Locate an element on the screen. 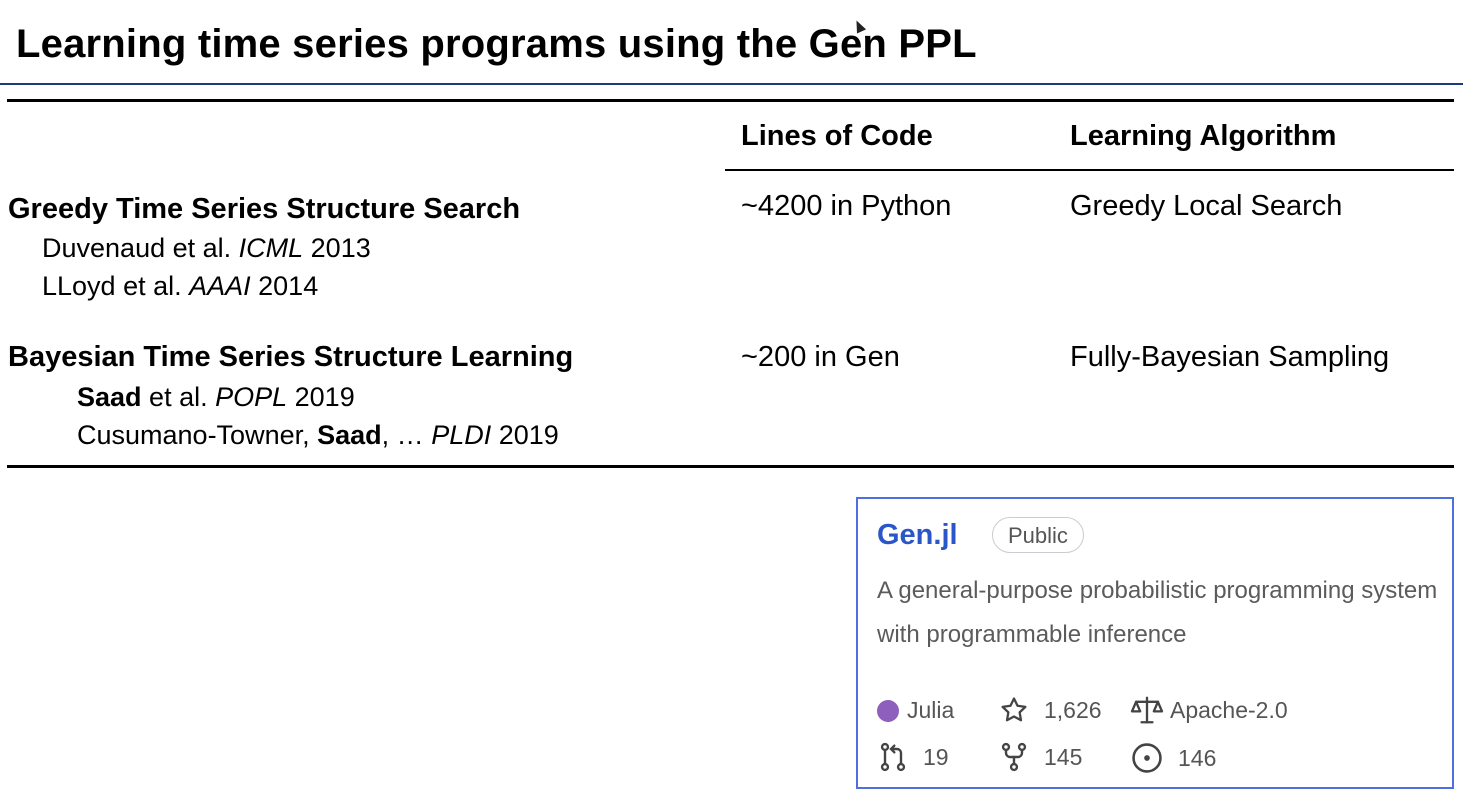 This screenshot has width=1465, height=811. ref-venue: PLDI is located at coordinates (461, 435).